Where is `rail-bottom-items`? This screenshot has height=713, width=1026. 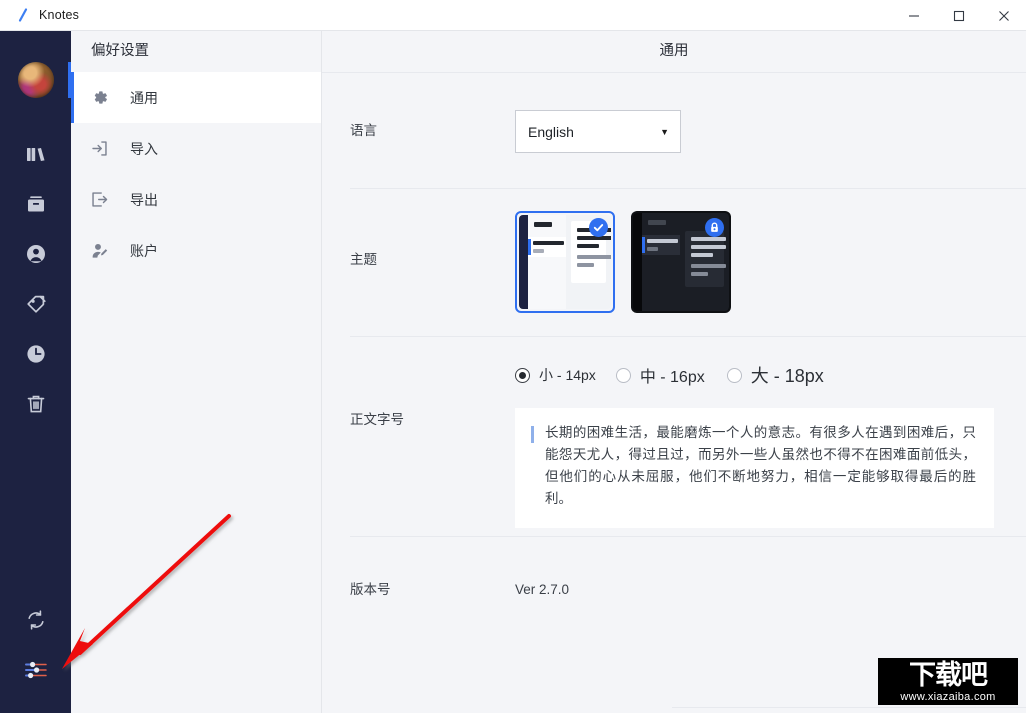 rail-bottom-items is located at coordinates (35, 647).